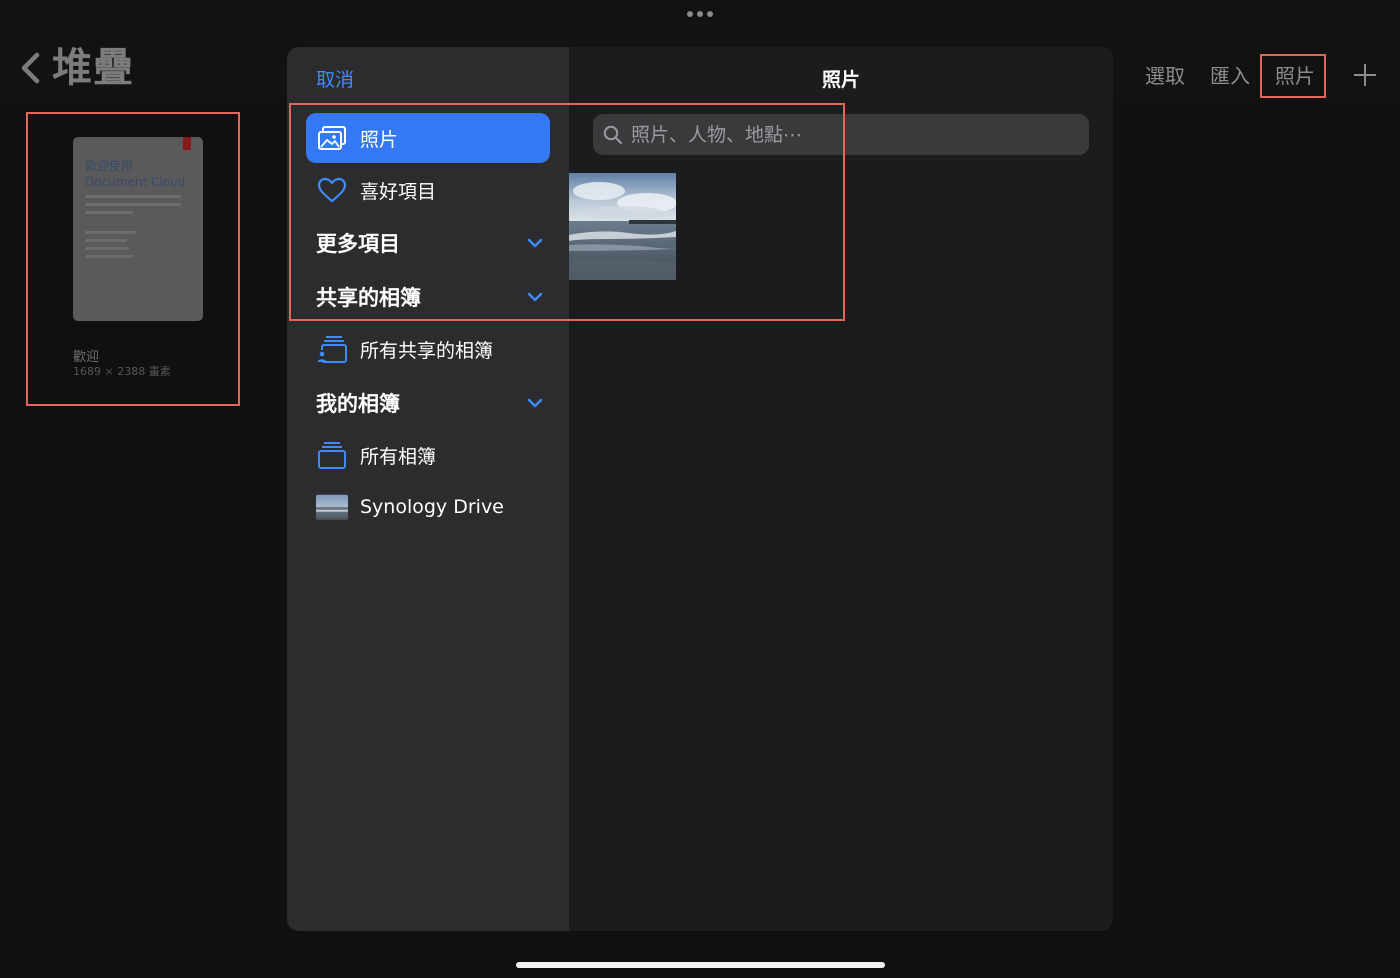 The image size is (1400, 978). What do you see at coordinates (332, 349) in the screenshot?
I see `shared-album-icon` at bounding box center [332, 349].